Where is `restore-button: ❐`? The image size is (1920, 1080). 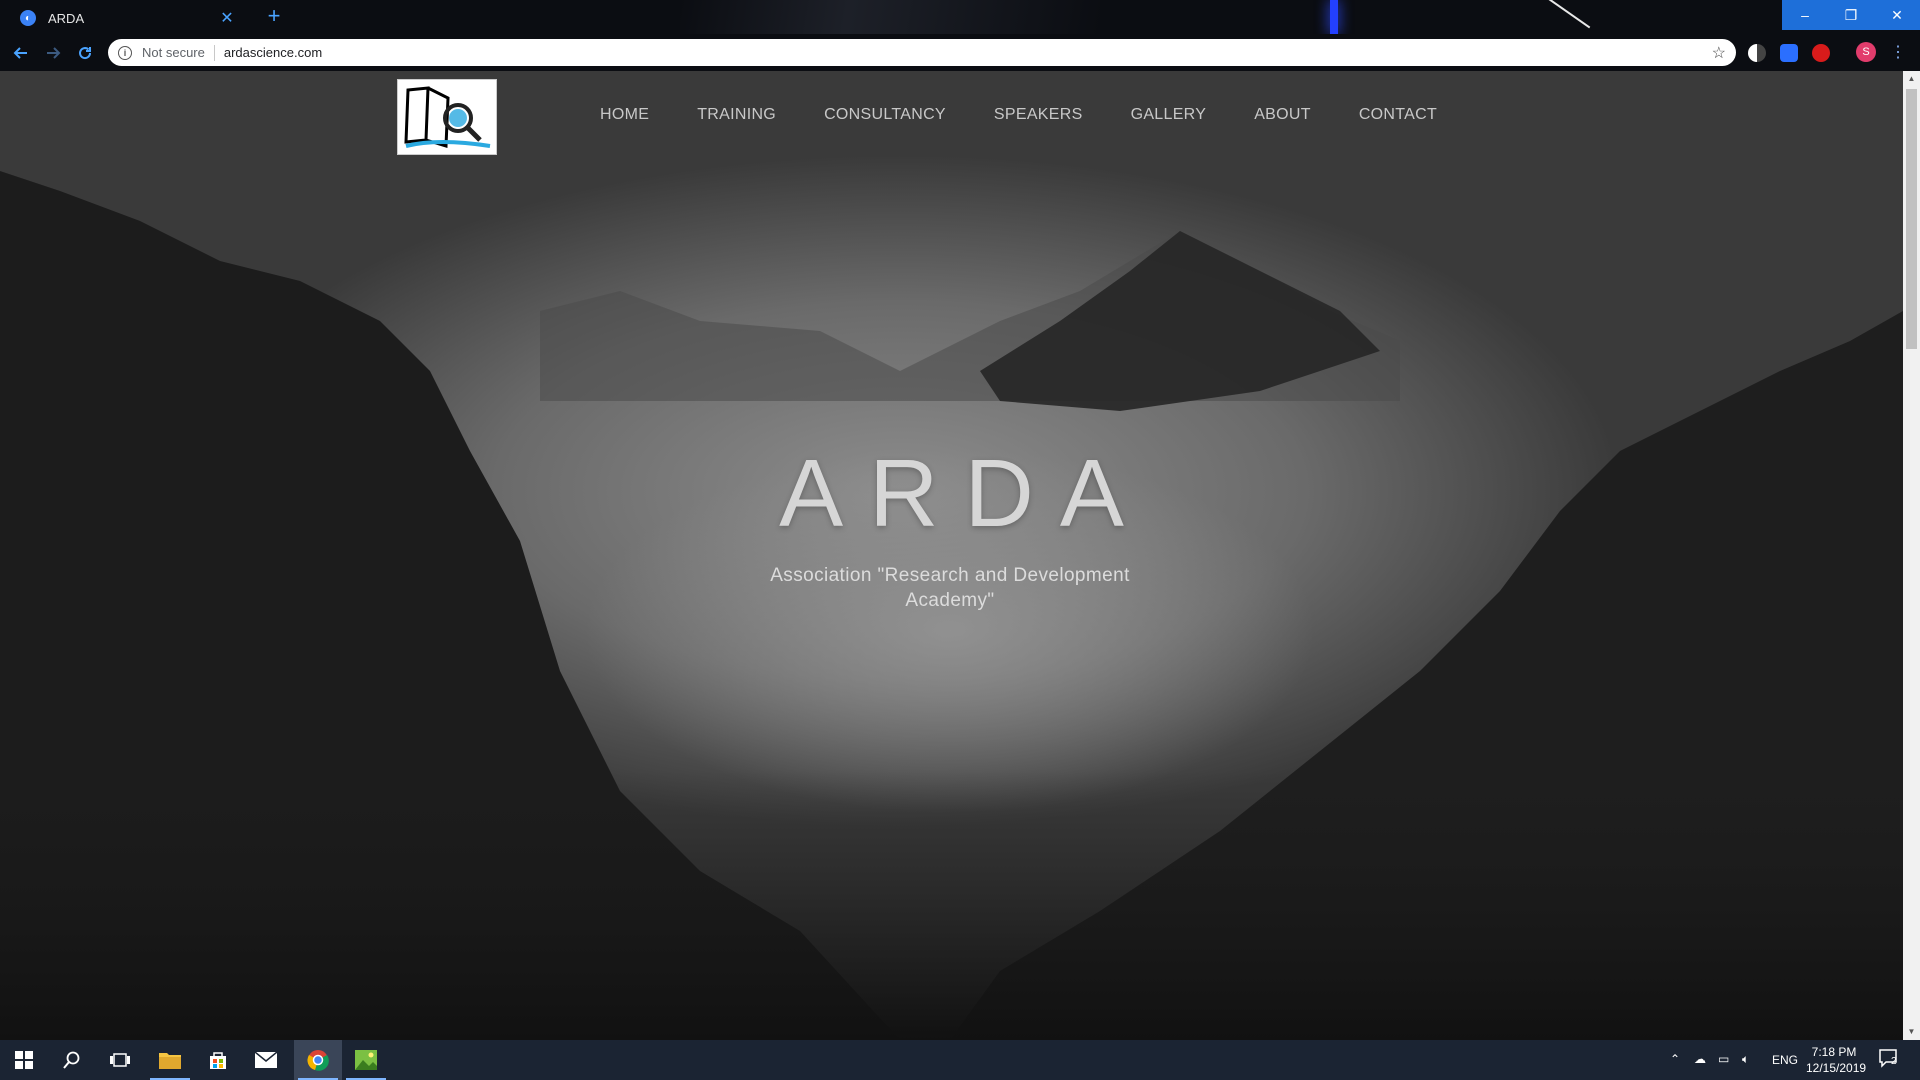
restore-button: ❐ is located at coordinates (1851, 15).